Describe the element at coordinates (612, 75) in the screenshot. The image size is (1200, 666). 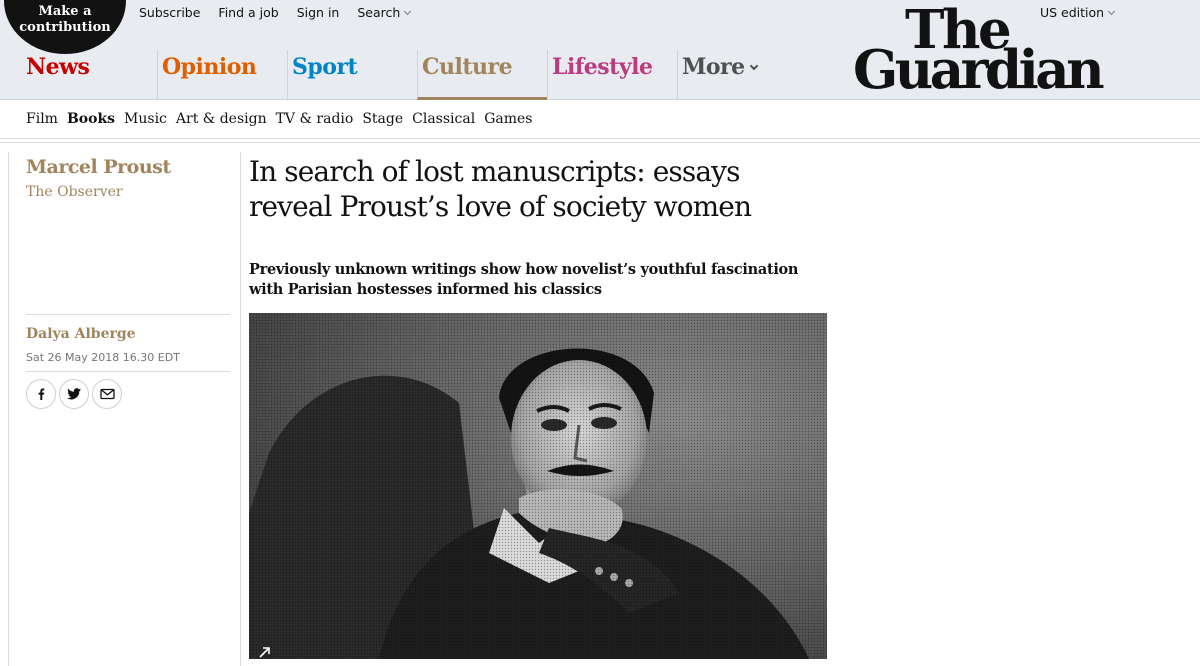
I see `pillar-lifestyle: Lifestyle` at that location.